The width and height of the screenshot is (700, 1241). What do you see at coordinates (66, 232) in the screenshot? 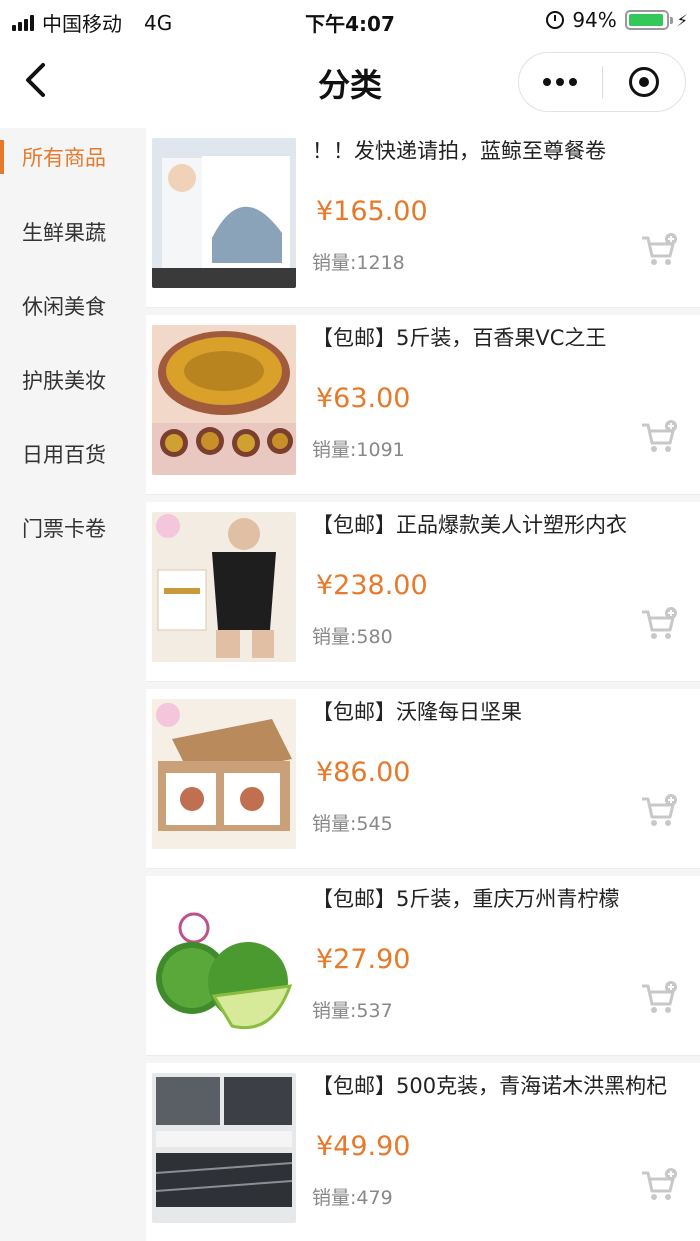
I see `sidebar-item-fresh: 生鲜果蔬` at bounding box center [66, 232].